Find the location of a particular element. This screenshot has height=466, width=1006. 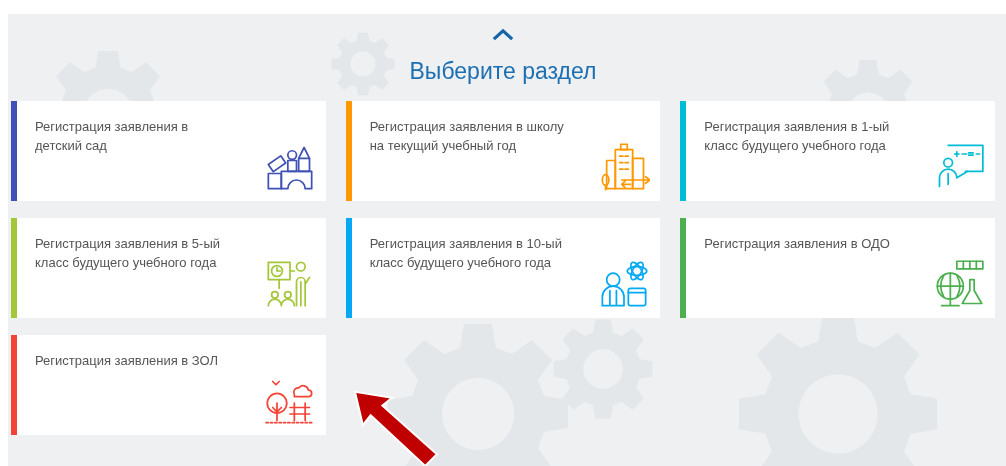

section-card: Регистрация заявления в 1-ый класс будущего учебного года is located at coordinates (837, 151).